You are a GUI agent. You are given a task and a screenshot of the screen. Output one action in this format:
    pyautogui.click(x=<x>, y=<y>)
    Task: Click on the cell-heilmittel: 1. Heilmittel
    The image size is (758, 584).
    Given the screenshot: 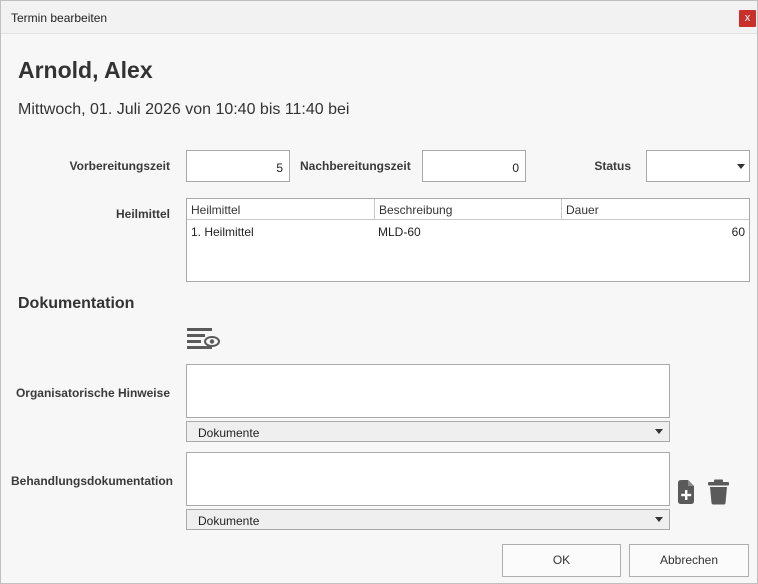 What is the action you would take?
    pyautogui.click(x=222, y=232)
    